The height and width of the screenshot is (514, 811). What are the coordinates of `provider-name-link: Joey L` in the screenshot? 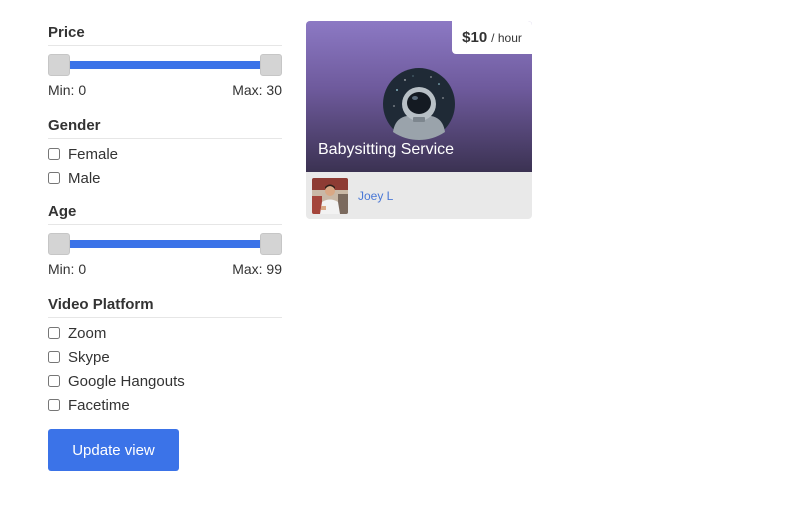 It's located at (375, 196).